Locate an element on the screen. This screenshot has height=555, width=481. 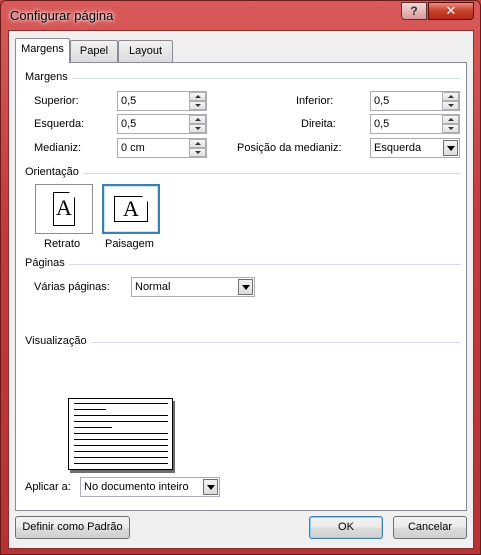
medianiz-value: 0 cm is located at coordinates (133, 148).